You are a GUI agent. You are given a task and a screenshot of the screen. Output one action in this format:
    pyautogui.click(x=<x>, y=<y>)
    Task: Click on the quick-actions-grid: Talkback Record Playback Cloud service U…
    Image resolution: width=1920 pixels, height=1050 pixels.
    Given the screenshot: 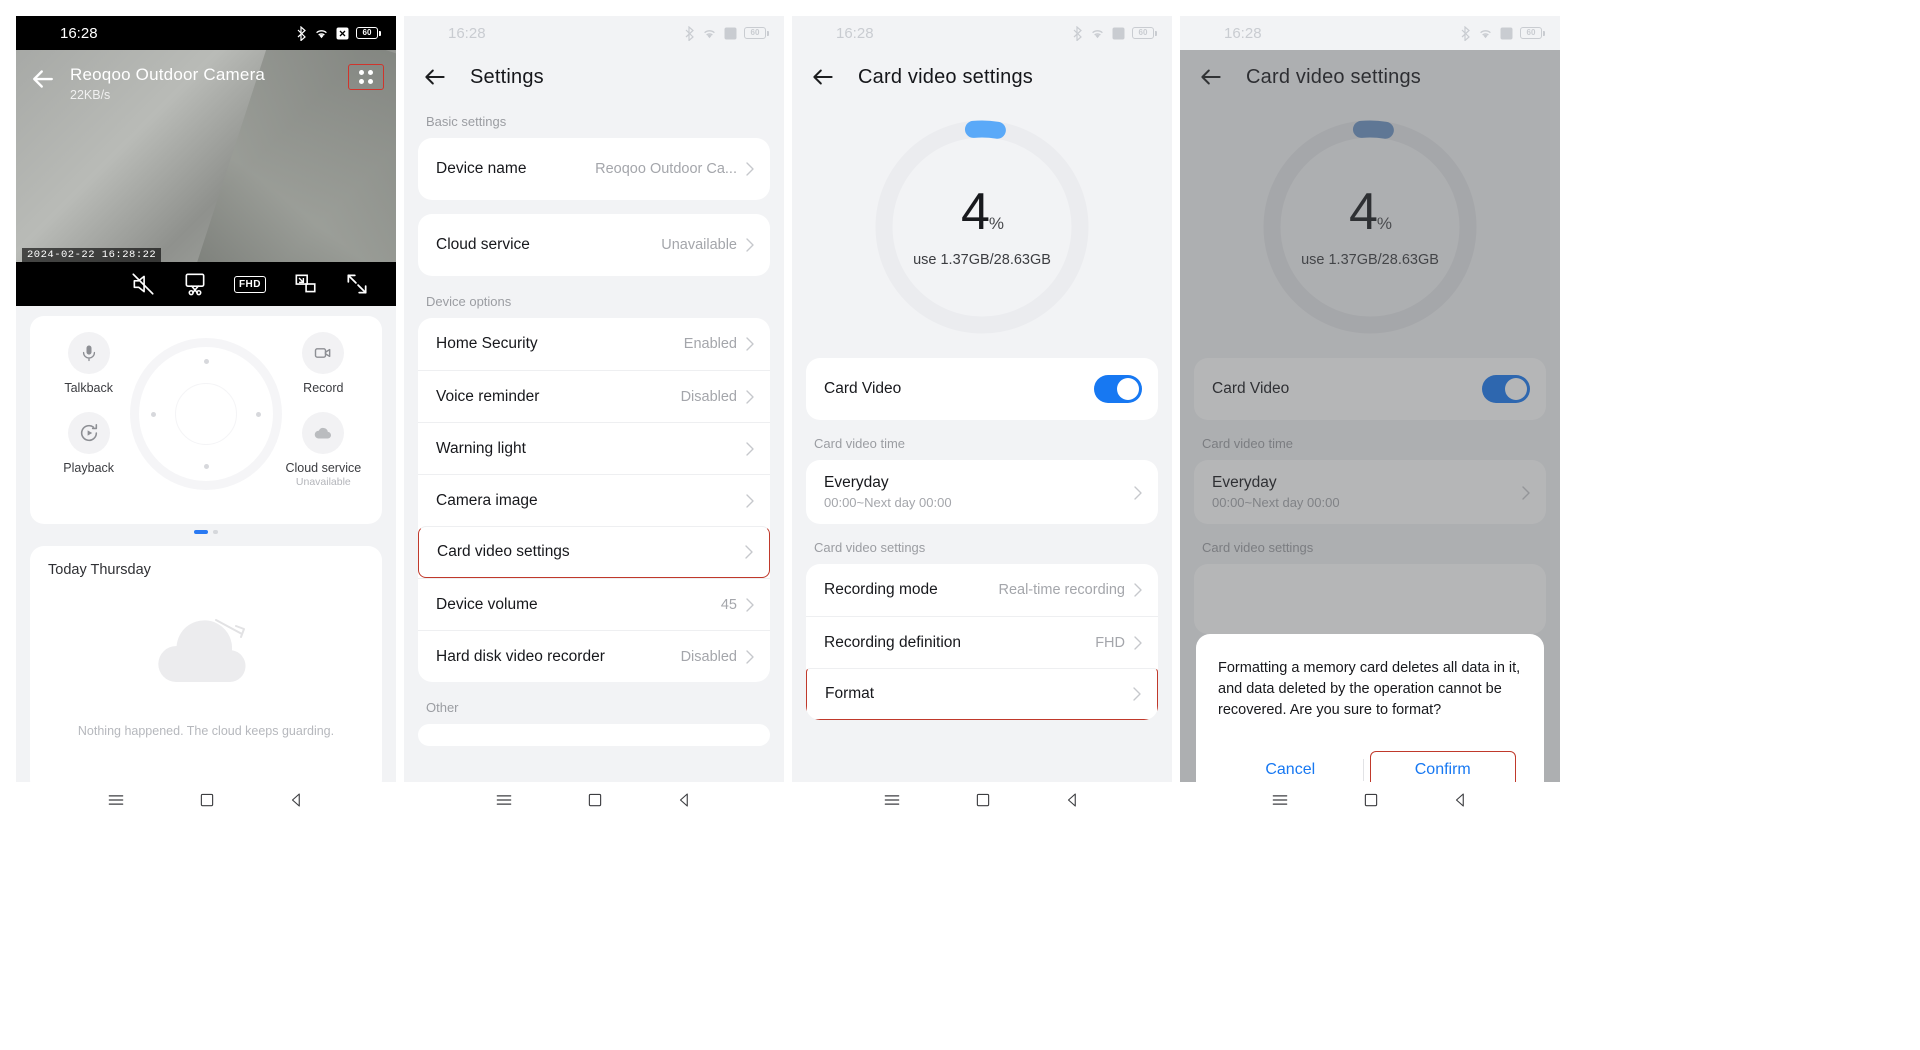 What is the action you would take?
    pyautogui.click(x=206, y=420)
    